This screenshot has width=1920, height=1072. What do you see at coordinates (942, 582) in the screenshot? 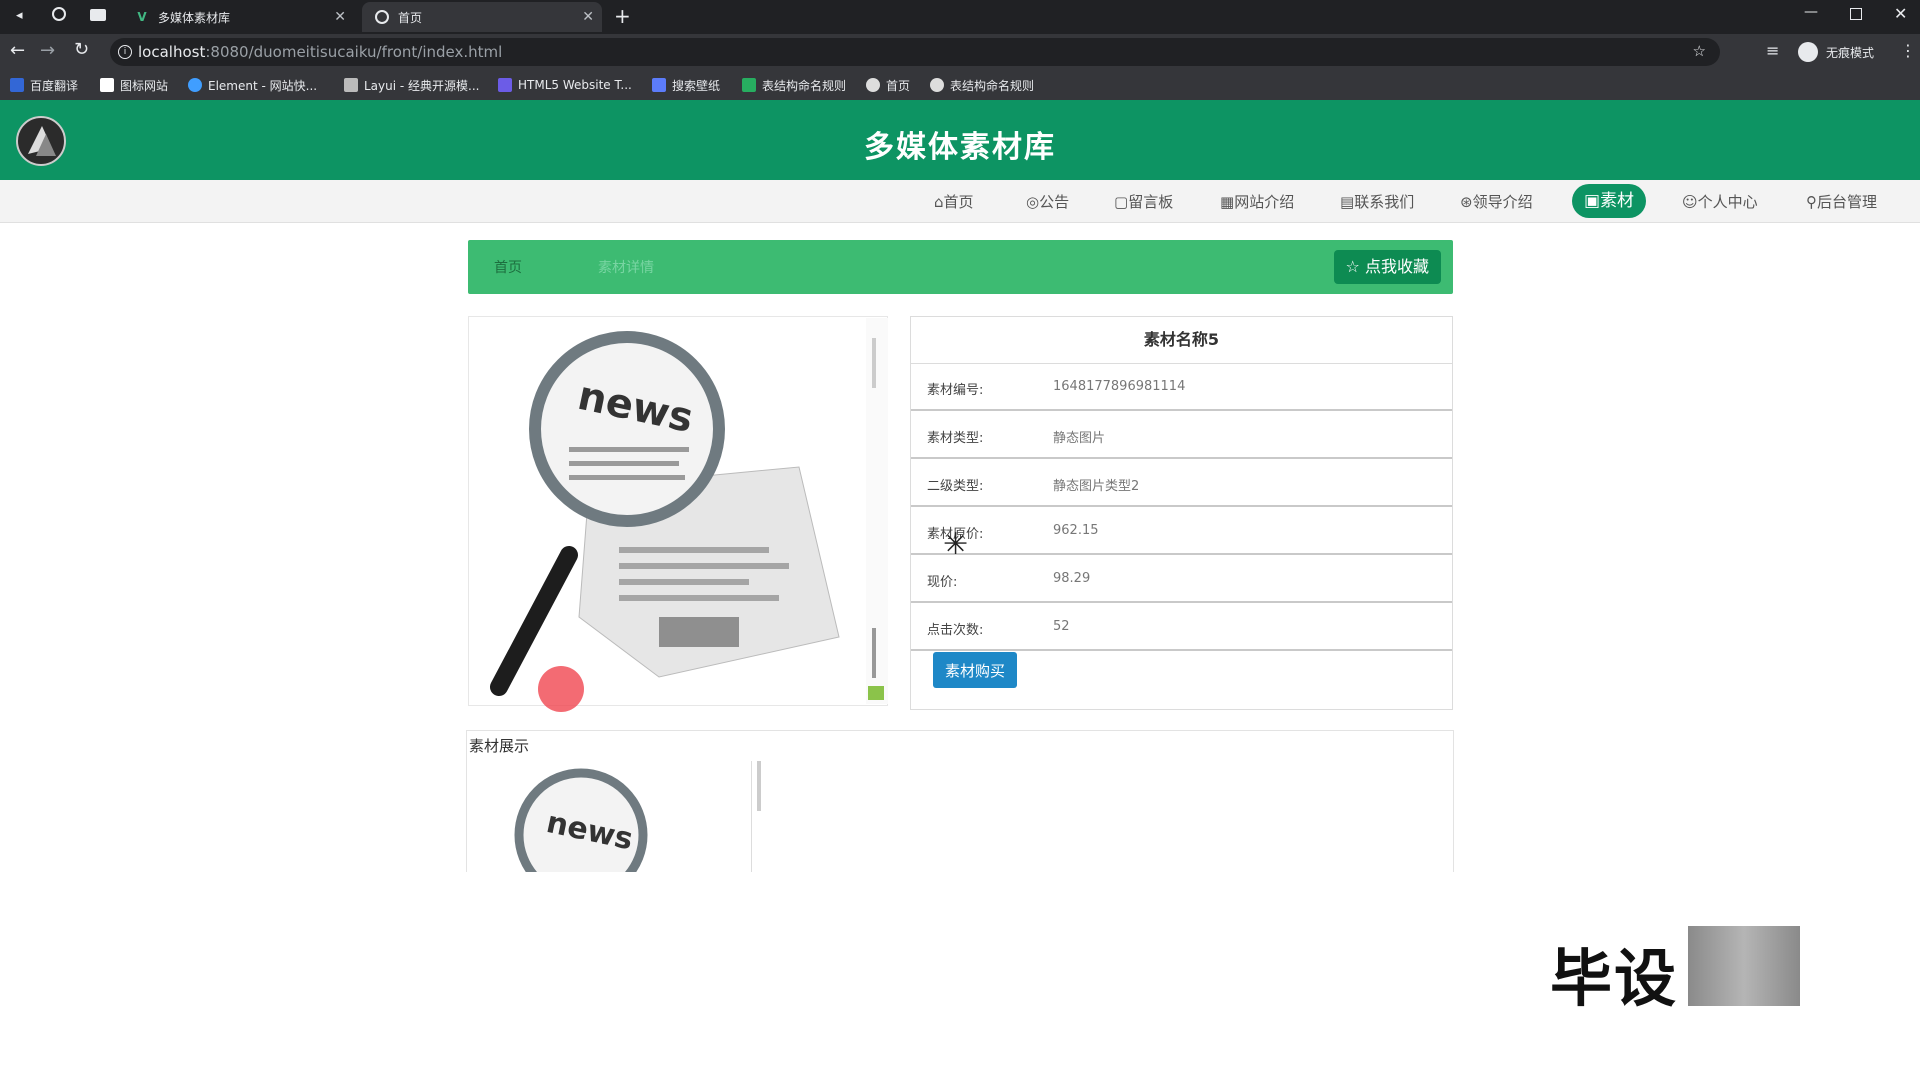
I see `detail-key: 现价:` at bounding box center [942, 582].